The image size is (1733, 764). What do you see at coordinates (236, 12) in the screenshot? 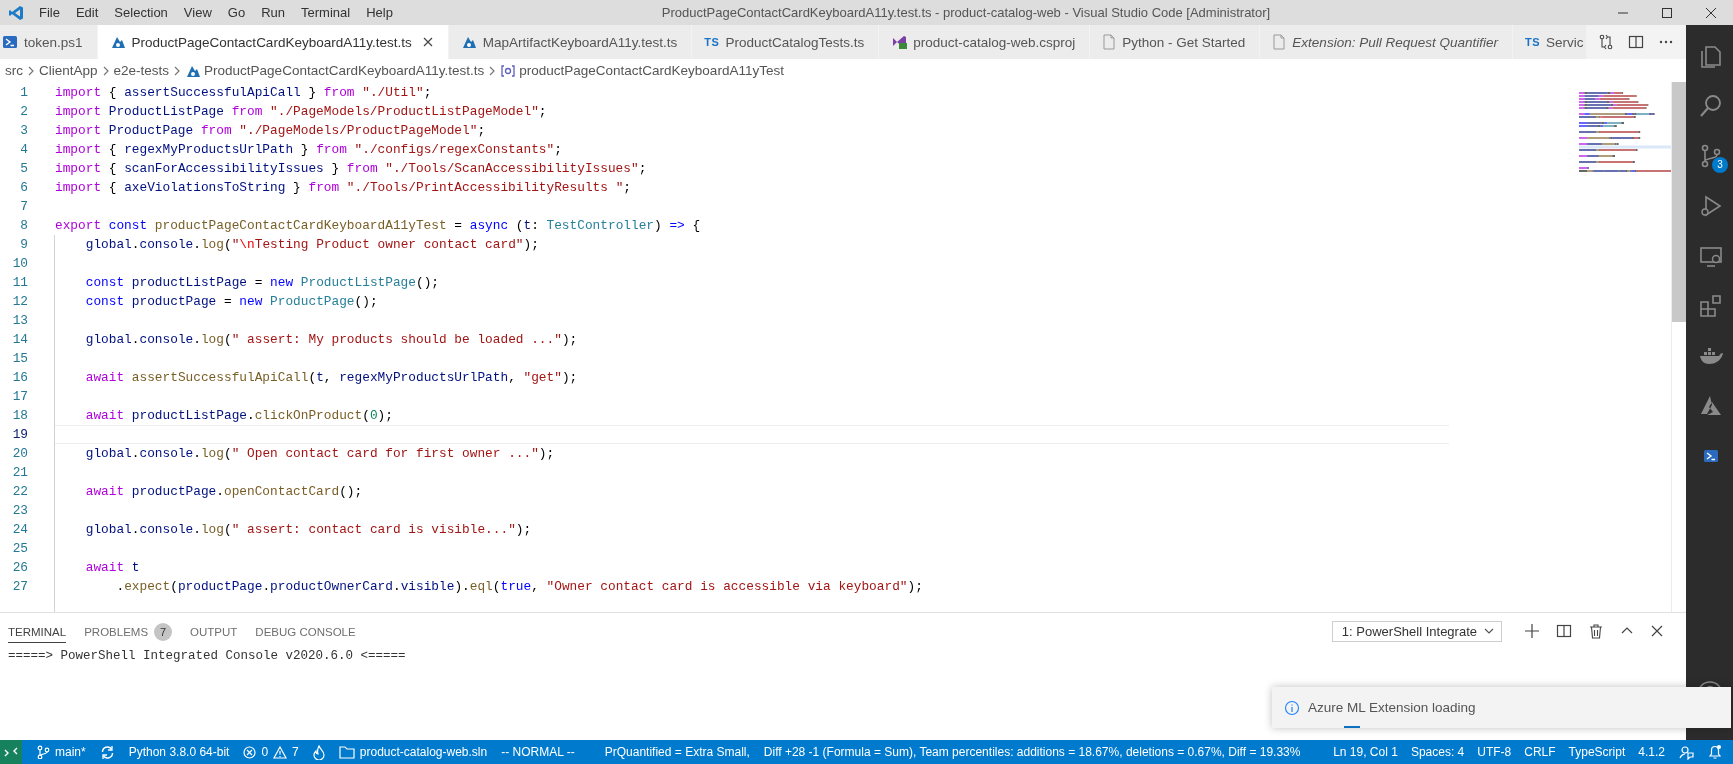
I see `menu-item: Go` at bounding box center [236, 12].